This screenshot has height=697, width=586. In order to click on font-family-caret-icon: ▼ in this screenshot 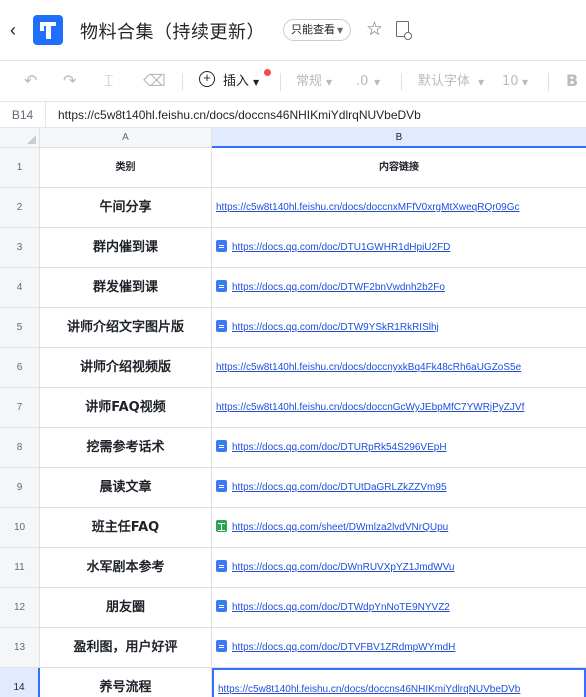, I will do `click(481, 82)`.